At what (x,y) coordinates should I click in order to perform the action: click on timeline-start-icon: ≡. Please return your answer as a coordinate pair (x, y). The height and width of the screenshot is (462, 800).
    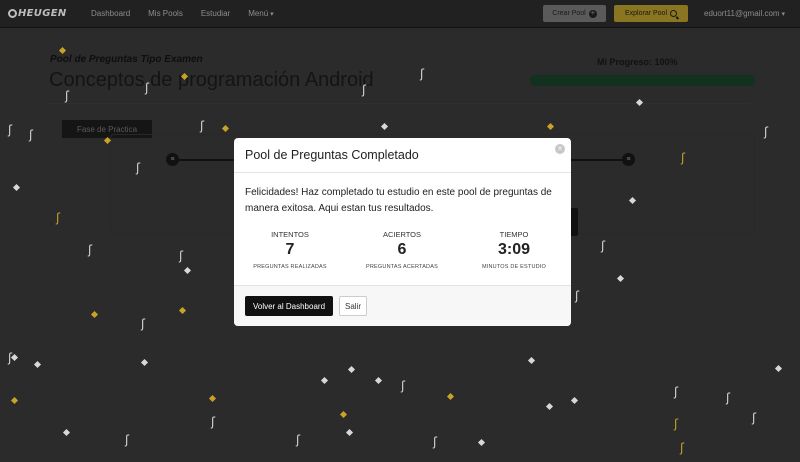
    Looking at the image, I should click on (172, 159).